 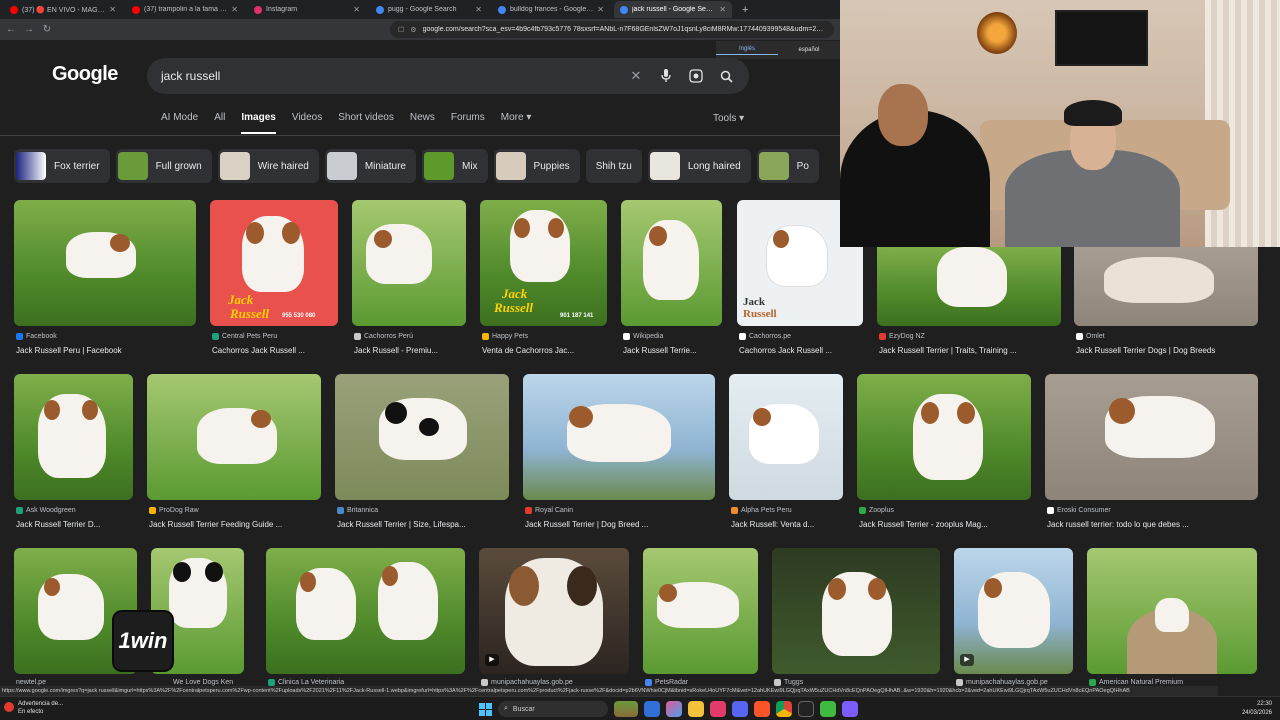 What do you see at coordinates (485, 709) in the screenshot?
I see `start-button` at bounding box center [485, 709].